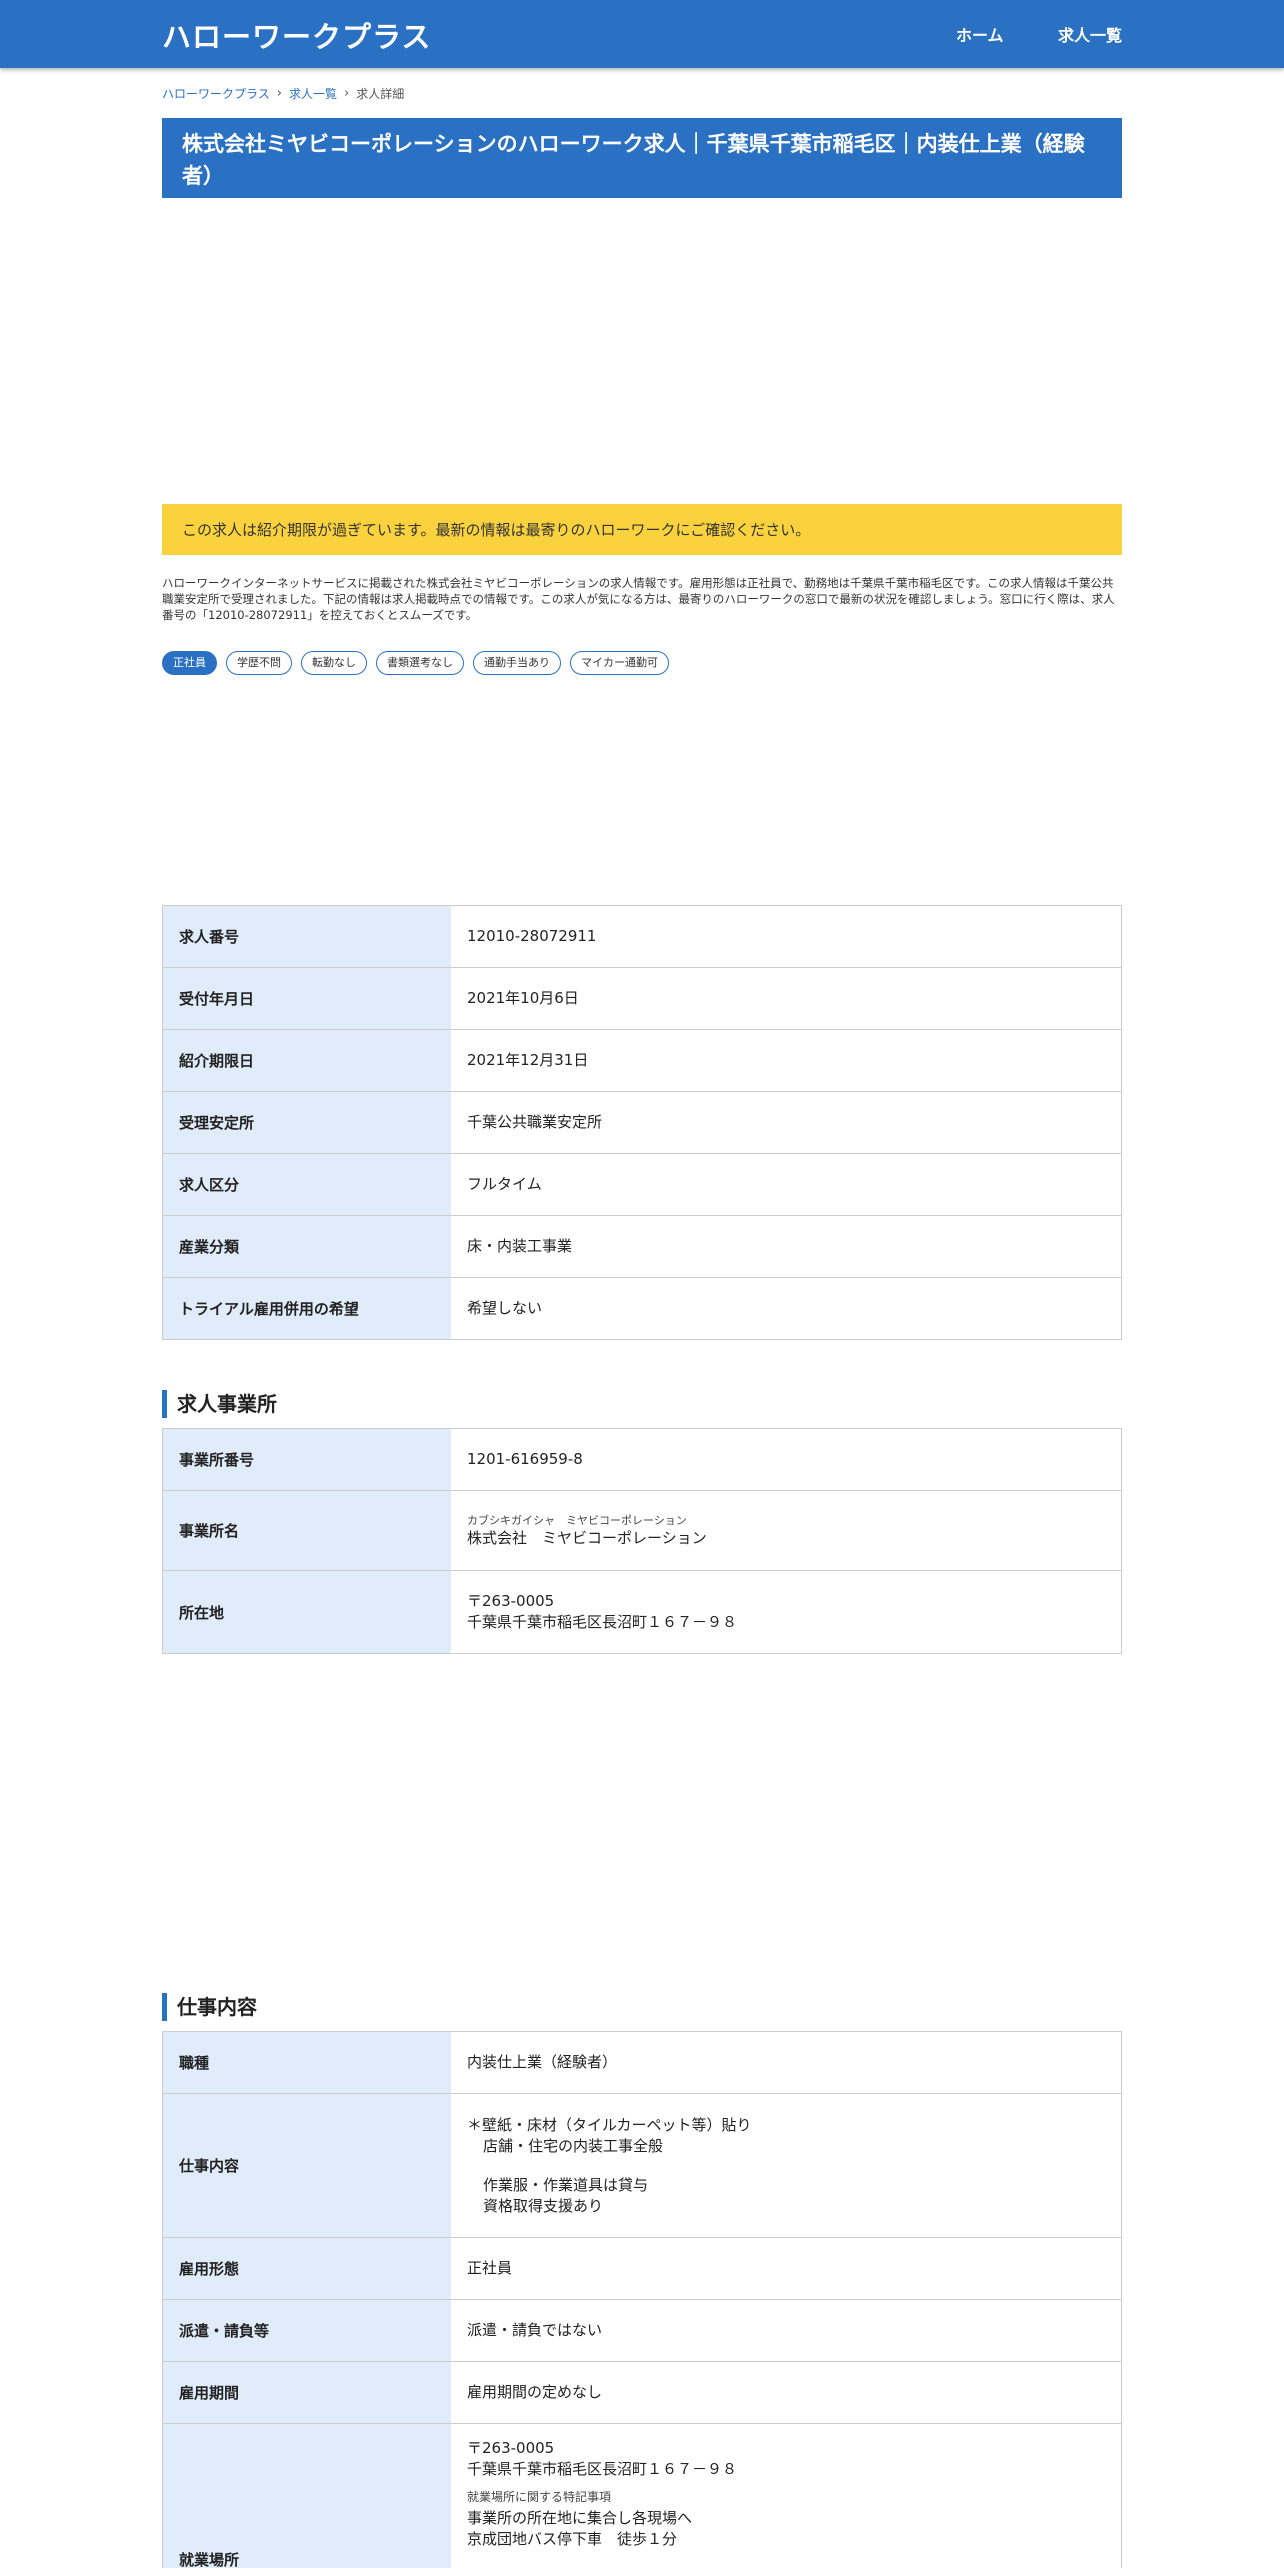 The height and width of the screenshot is (2568, 1284). Describe the element at coordinates (642, 34) in the screenshot. I see `site-header: ハローワークプラス ホーム 求人一覧` at that location.